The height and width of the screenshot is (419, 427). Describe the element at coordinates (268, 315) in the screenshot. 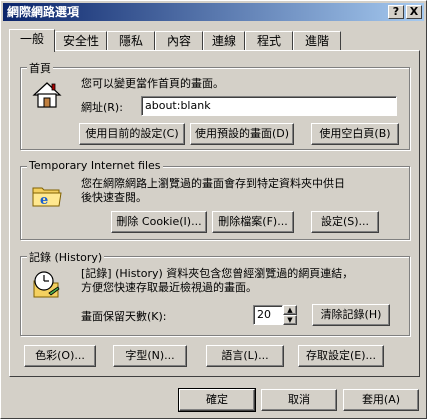

I see `days-to-keep-input: 20` at that location.